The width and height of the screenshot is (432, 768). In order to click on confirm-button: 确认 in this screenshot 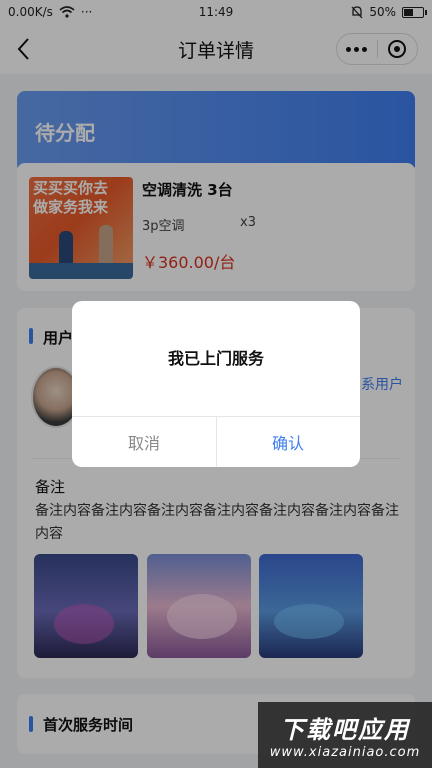, I will do `click(288, 441)`.